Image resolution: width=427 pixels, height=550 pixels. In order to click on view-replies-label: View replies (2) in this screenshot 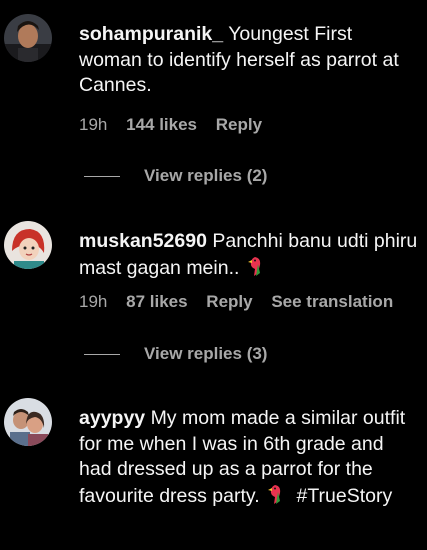, I will do `click(206, 175)`.